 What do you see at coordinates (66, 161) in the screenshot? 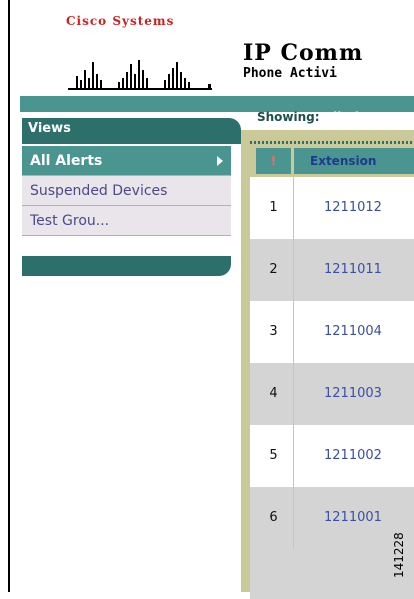
I see `views-item-label: All Alerts` at bounding box center [66, 161].